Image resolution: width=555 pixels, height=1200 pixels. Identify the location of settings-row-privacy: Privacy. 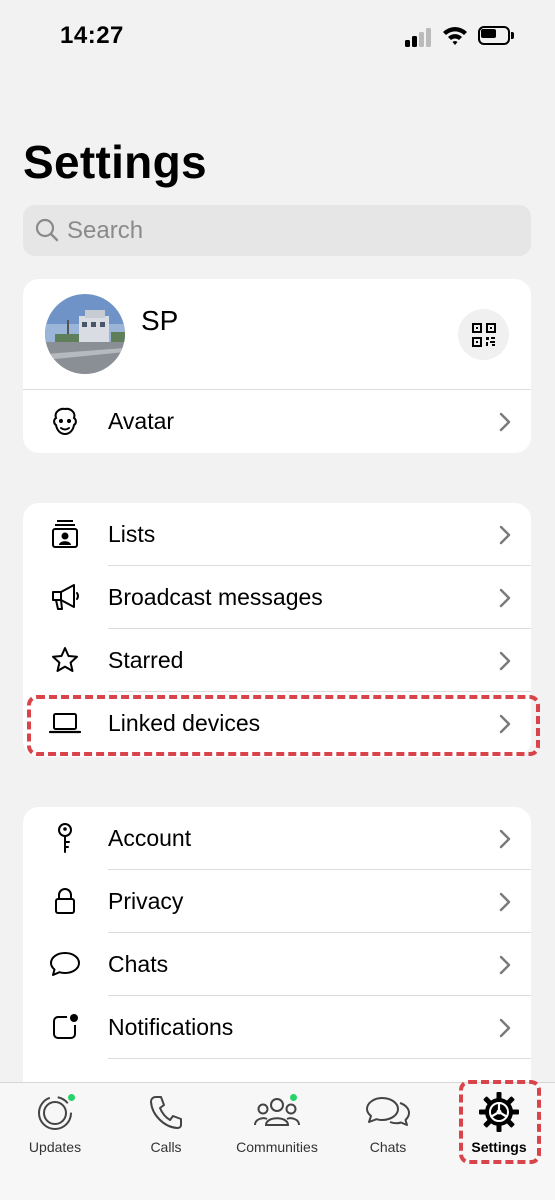
(277, 901).